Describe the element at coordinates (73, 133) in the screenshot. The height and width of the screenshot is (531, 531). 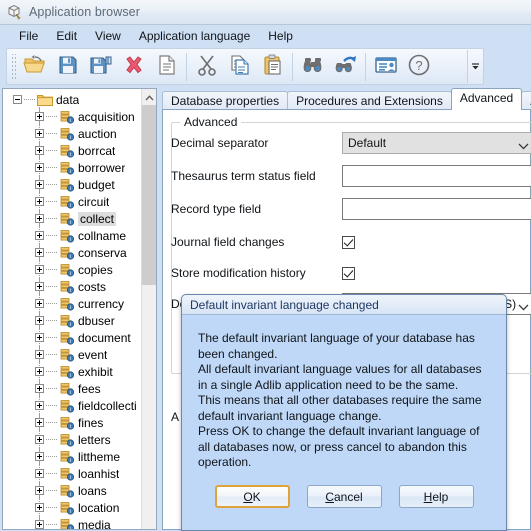
I see `tree-node: i auction` at that location.